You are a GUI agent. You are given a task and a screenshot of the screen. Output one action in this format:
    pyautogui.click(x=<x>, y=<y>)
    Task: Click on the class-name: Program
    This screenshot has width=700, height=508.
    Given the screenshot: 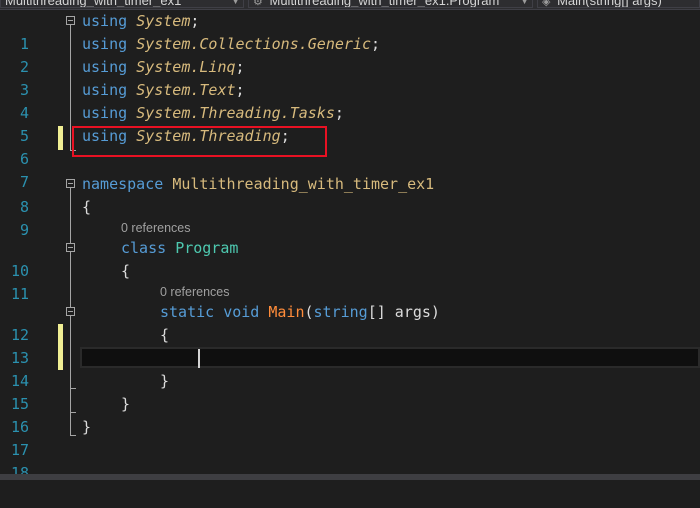 What is the action you would take?
    pyautogui.click(x=207, y=248)
    